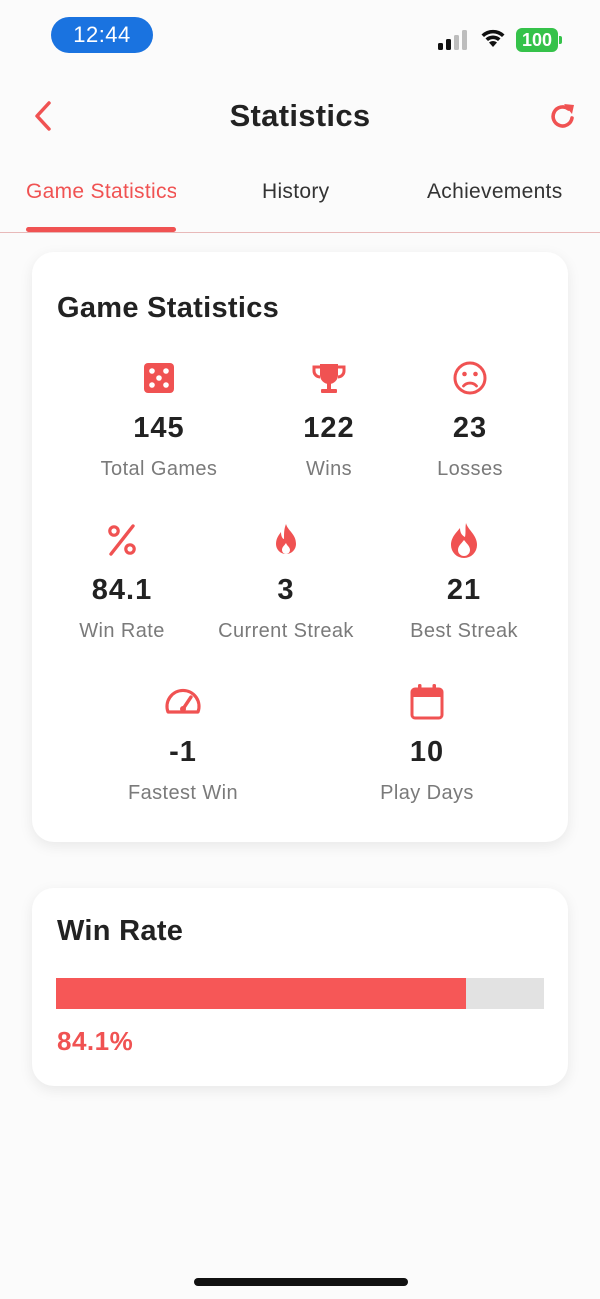  What do you see at coordinates (427, 793) in the screenshot?
I see `stat-label: Play Days` at bounding box center [427, 793].